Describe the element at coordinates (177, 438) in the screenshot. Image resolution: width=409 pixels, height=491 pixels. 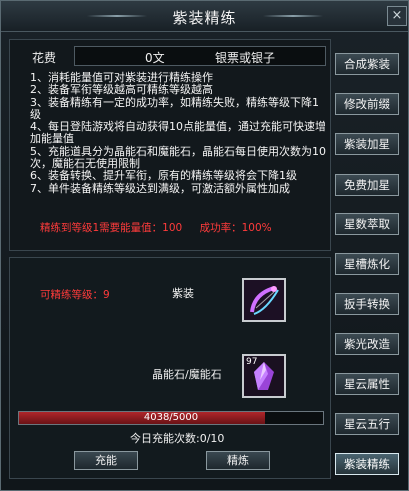
I see `today-charge-count: 今日充能次数:0/10` at that location.